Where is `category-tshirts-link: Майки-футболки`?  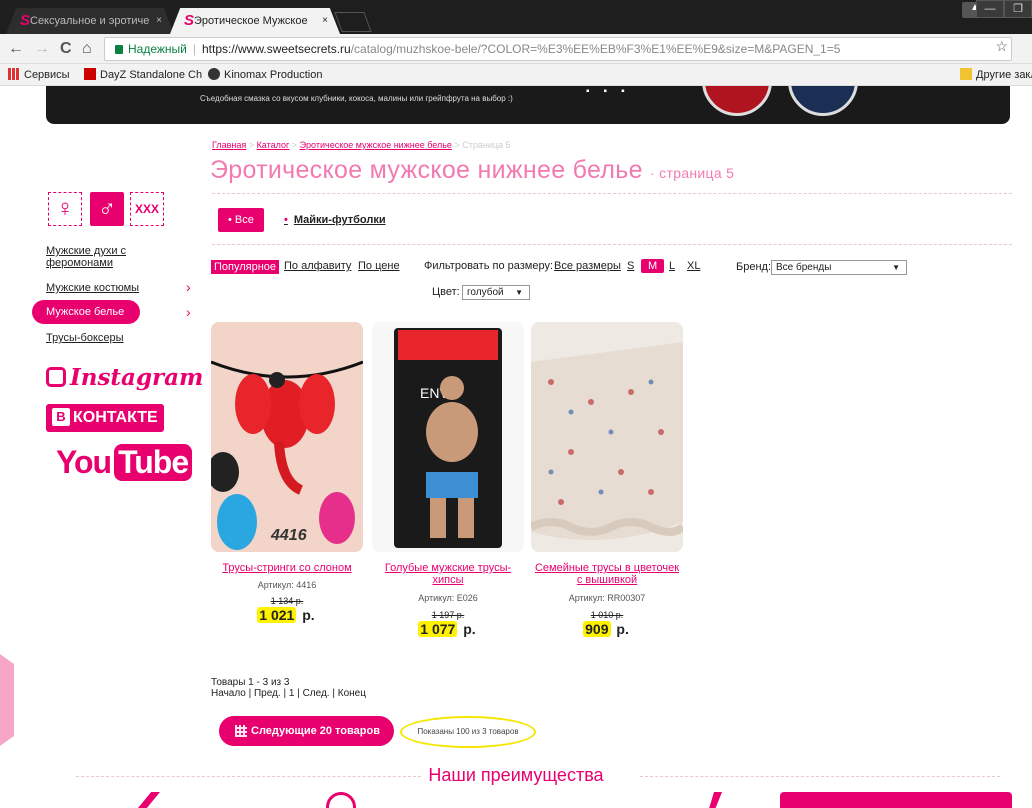
category-tshirts-link: Майки-футболки is located at coordinates (335, 220).